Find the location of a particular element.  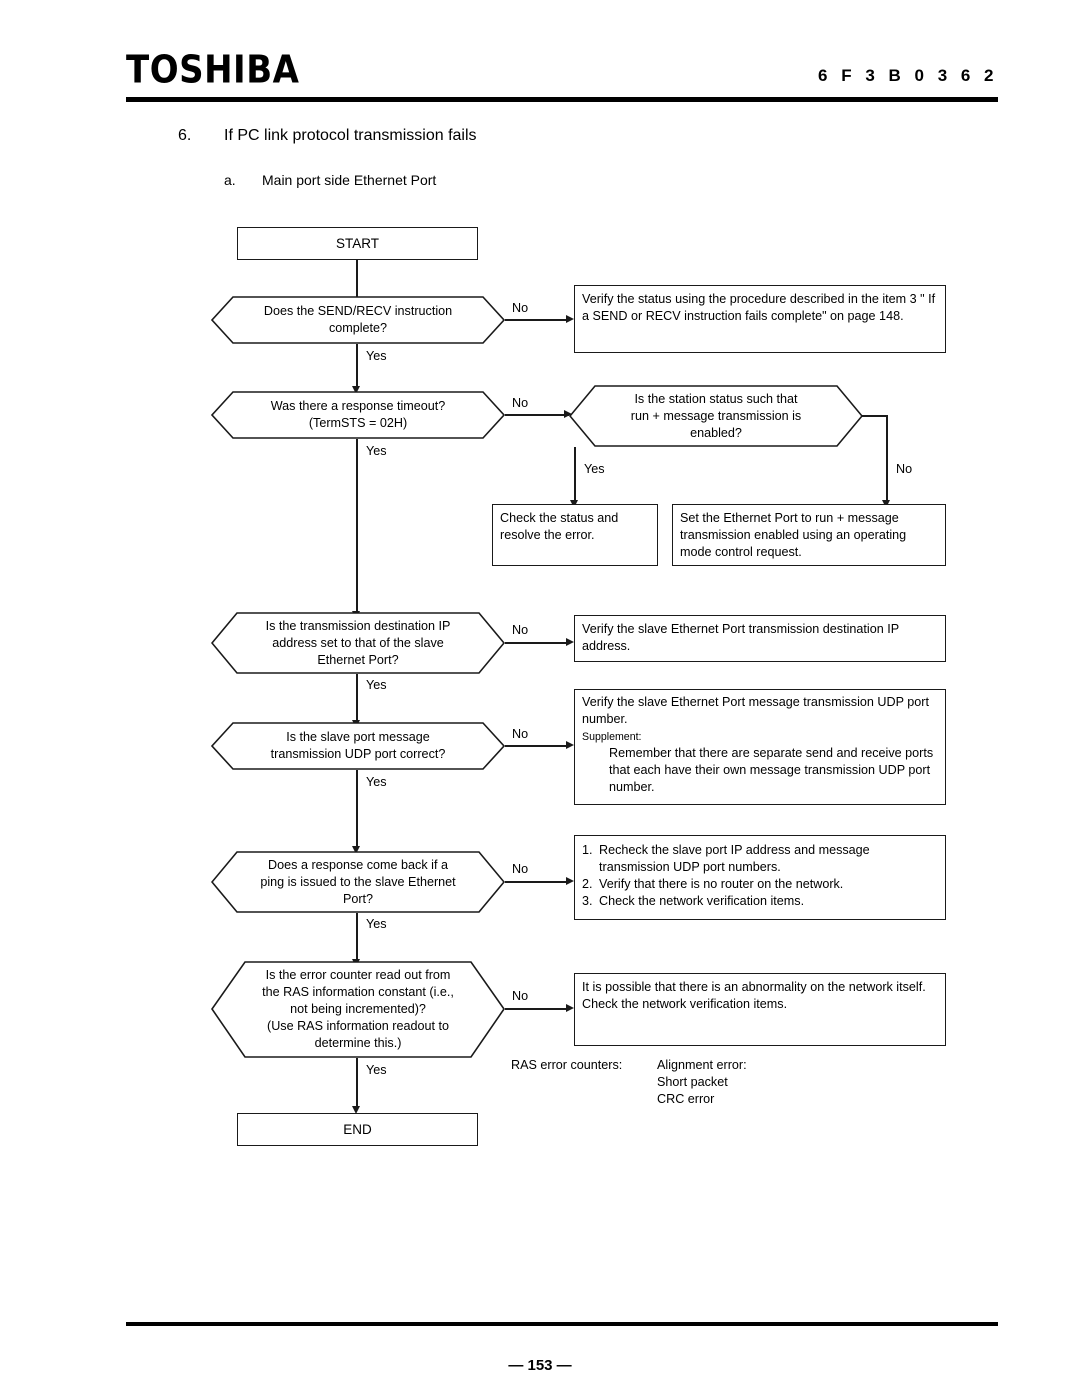

connector-station-yes is located at coordinates (575, 474).